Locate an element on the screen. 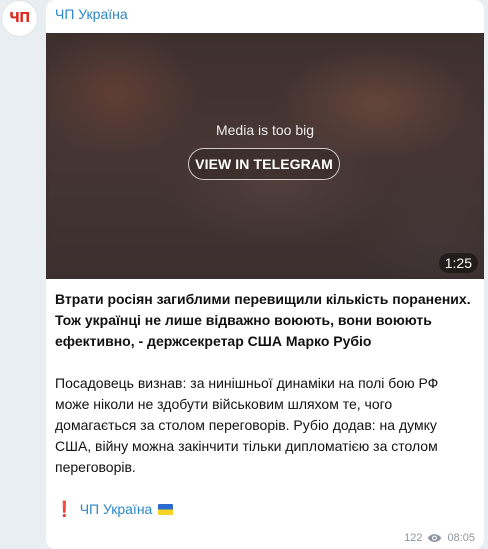 The image size is (488, 549). message-time: 08:05 is located at coordinates (461, 538).